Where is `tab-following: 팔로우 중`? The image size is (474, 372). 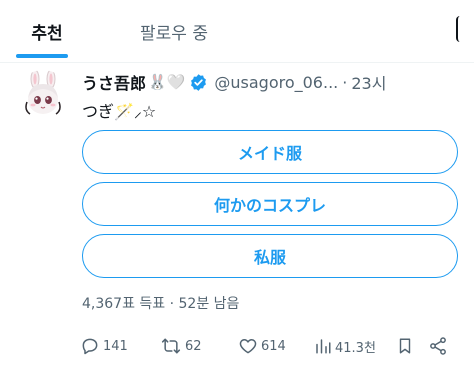
tab-following: 팔로우 중 is located at coordinates (174, 31).